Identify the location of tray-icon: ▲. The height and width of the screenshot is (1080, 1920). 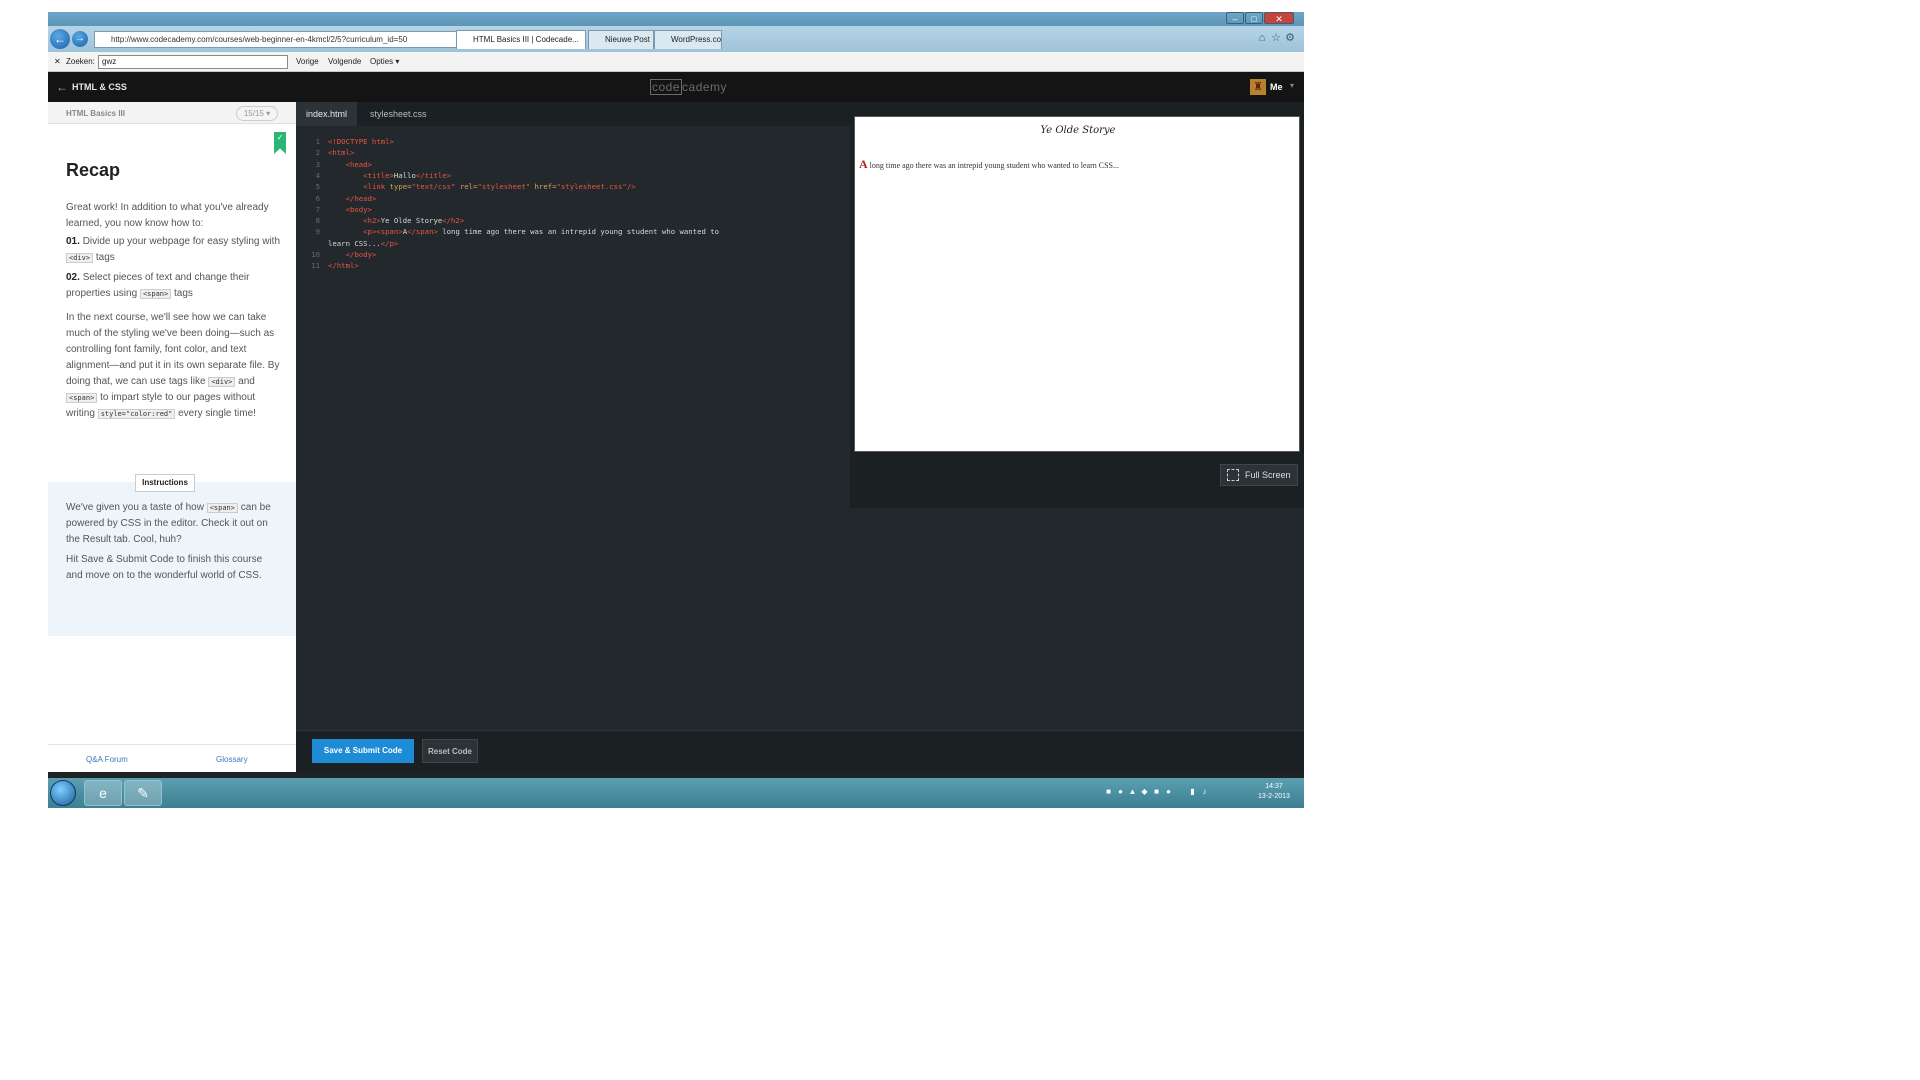
(1132, 792).